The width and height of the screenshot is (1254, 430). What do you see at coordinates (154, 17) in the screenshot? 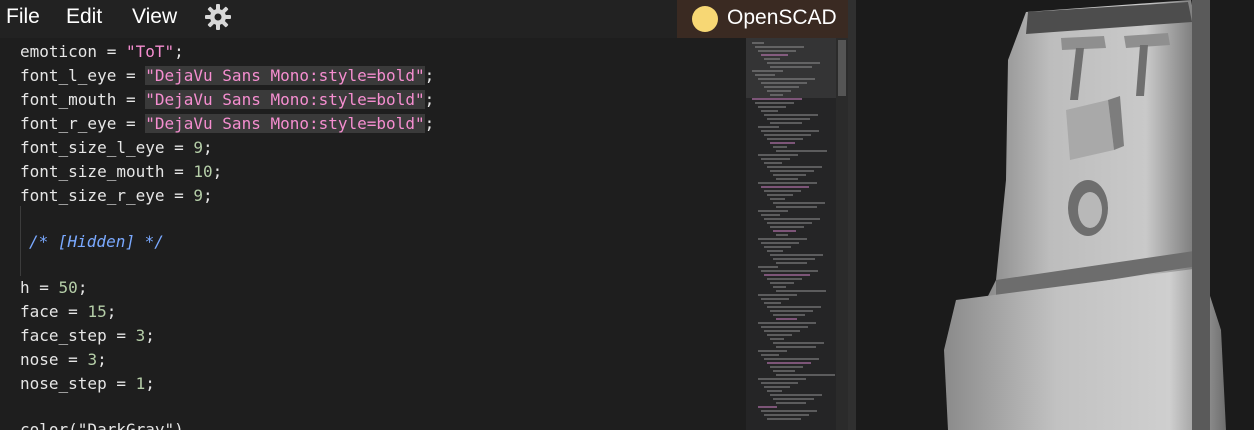
I see `menu-view: View` at bounding box center [154, 17].